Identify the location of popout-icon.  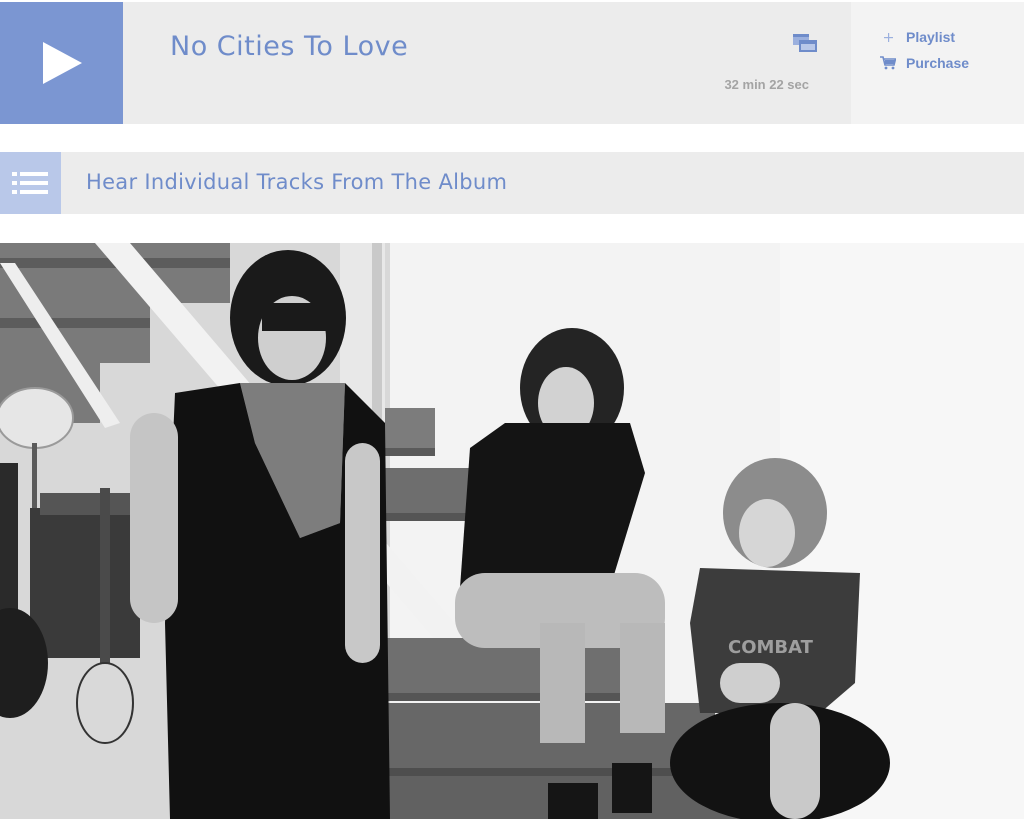
(805, 45).